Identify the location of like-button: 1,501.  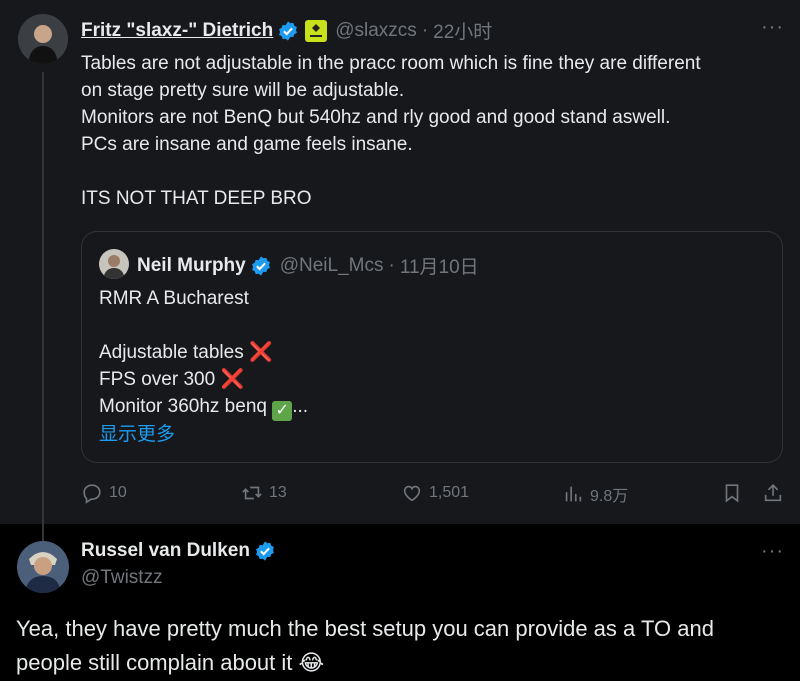
(435, 493).